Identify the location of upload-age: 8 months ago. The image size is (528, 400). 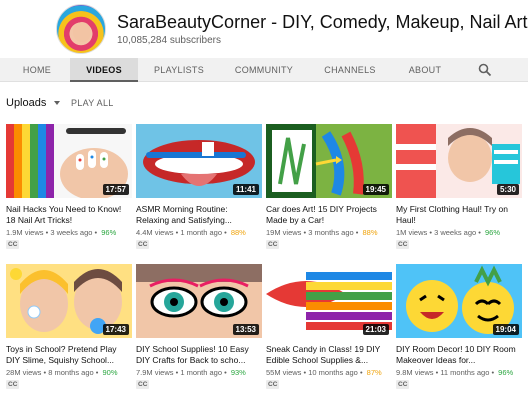
(71, 372).